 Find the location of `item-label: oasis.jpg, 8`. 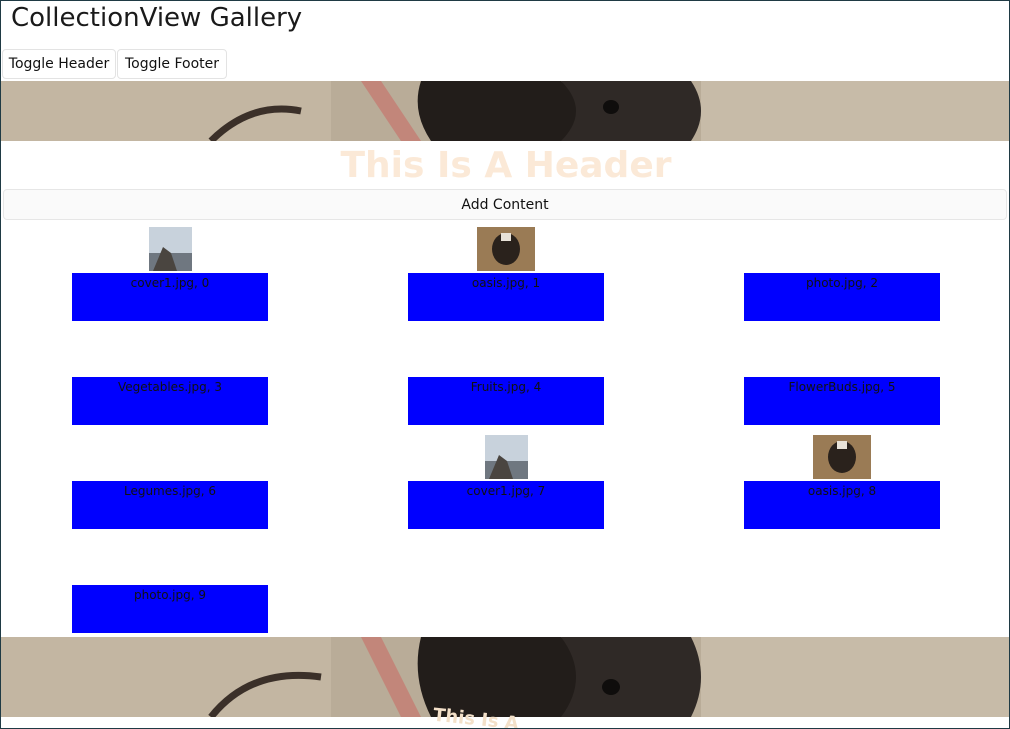

item-label: oasis.jpg, 8 is located at coordinates (842, 491).